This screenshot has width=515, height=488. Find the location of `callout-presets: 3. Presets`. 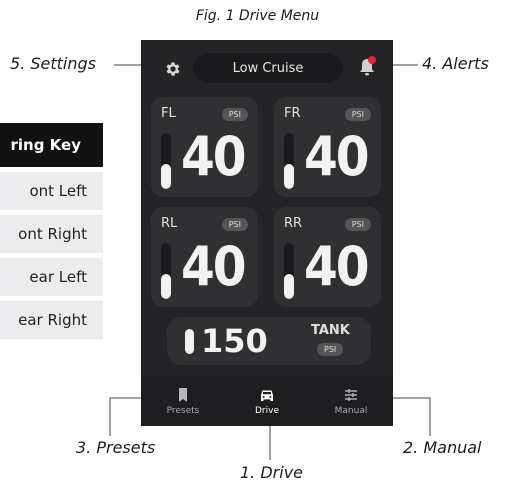

callout-presets: 3. Presets is located at coordinates (116, 447).